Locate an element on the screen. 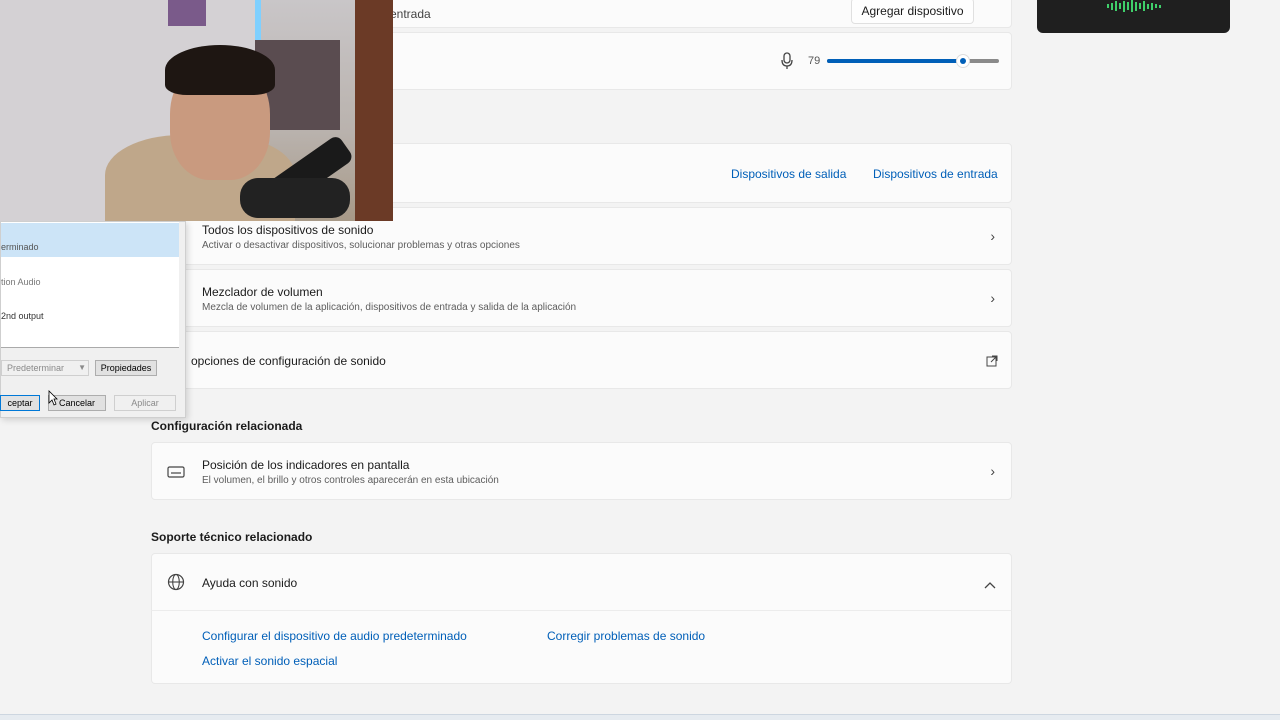  microphone-icon is located at coordinates (787, 61).